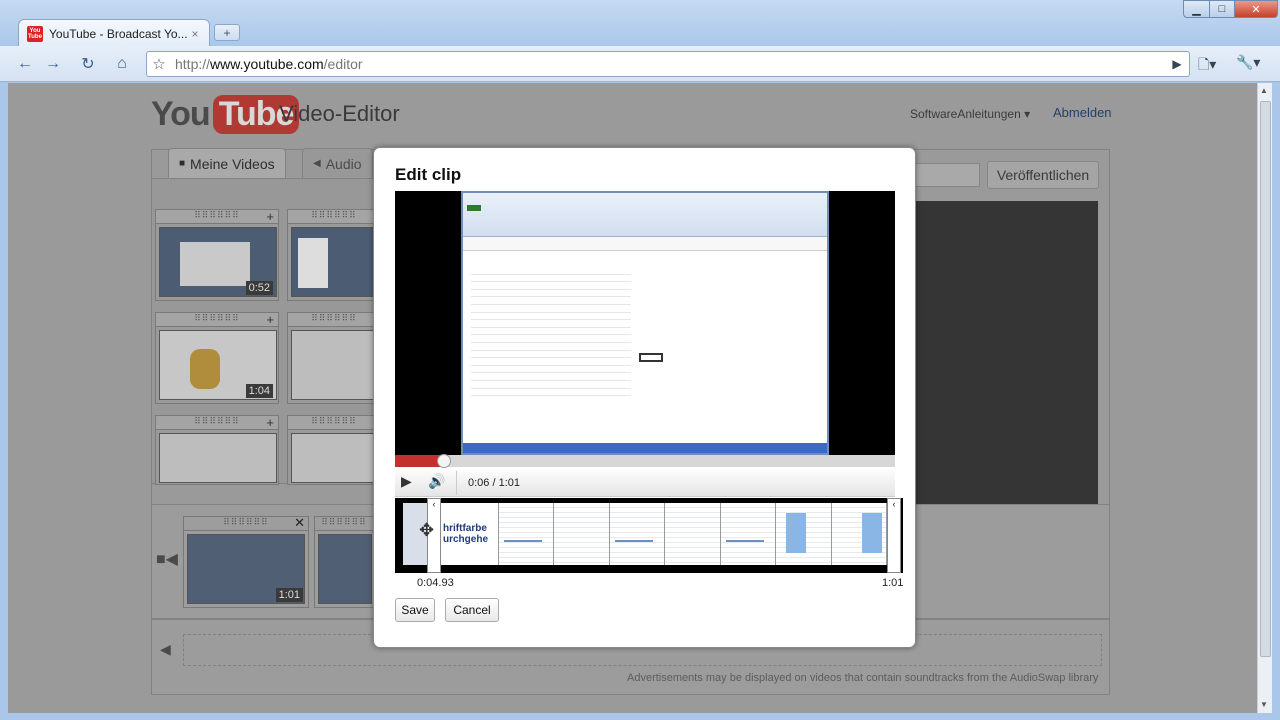  I want to click on timeline-clip: ⠿⠿⠿⠿⠿⠿, so click(344, 562).